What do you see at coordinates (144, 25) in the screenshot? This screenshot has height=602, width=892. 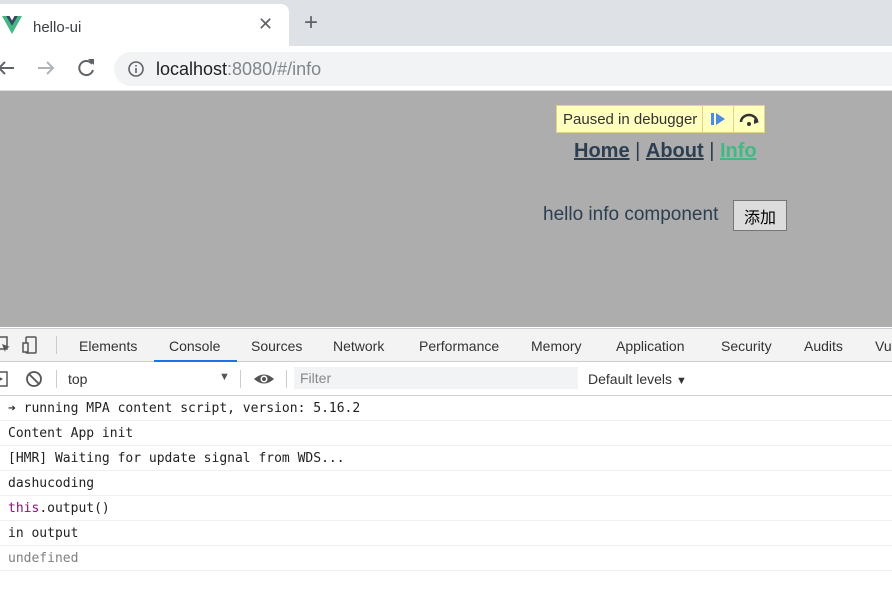 I see `browser-tab: hello-ui ✕` at bounding box center [144, 25].